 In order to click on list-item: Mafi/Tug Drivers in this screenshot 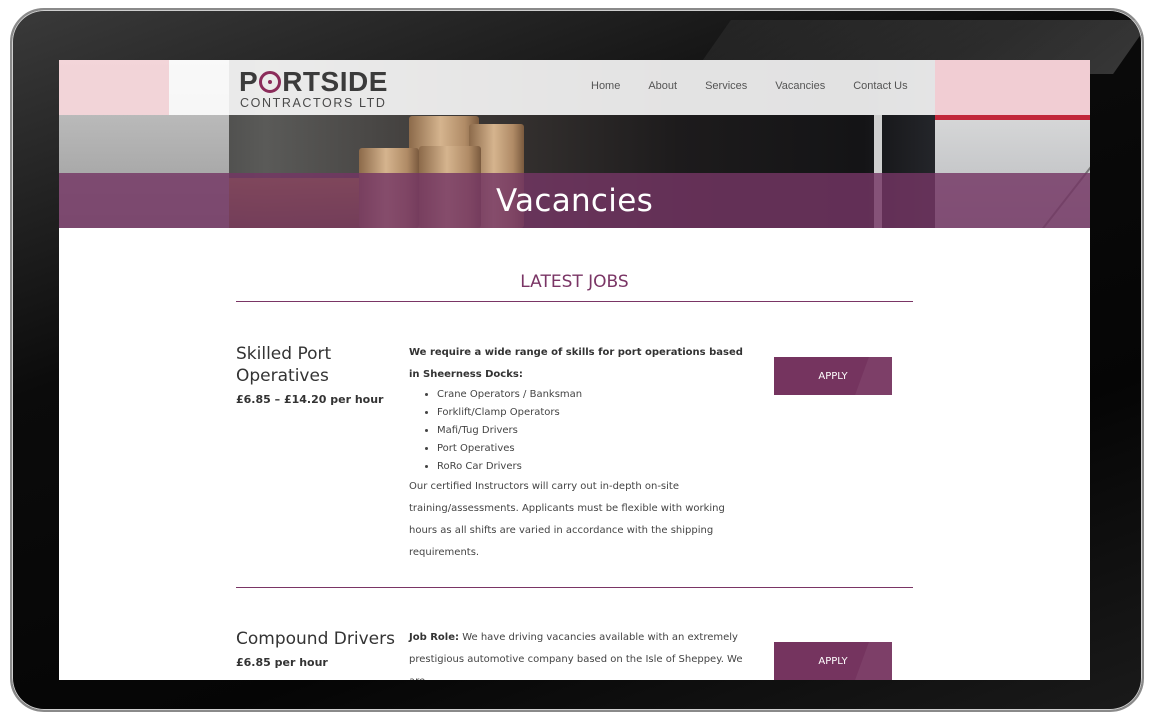, I will do `click(590, 431)`.